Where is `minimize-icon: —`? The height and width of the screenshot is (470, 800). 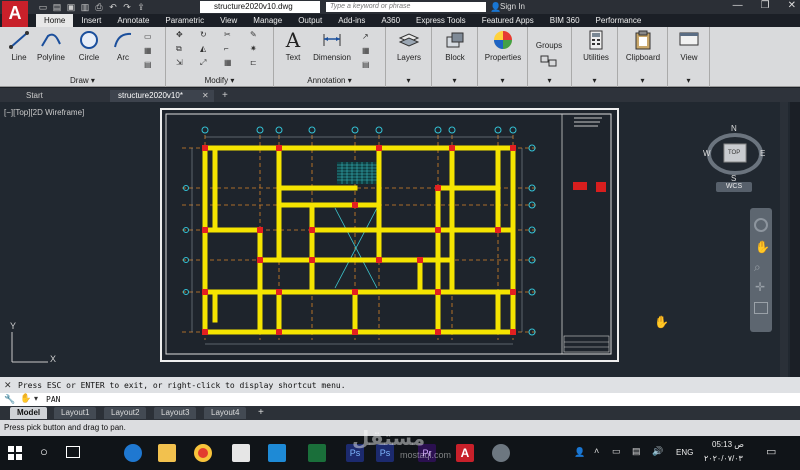 minimize-icon: — is located at coordinates (738, 5).